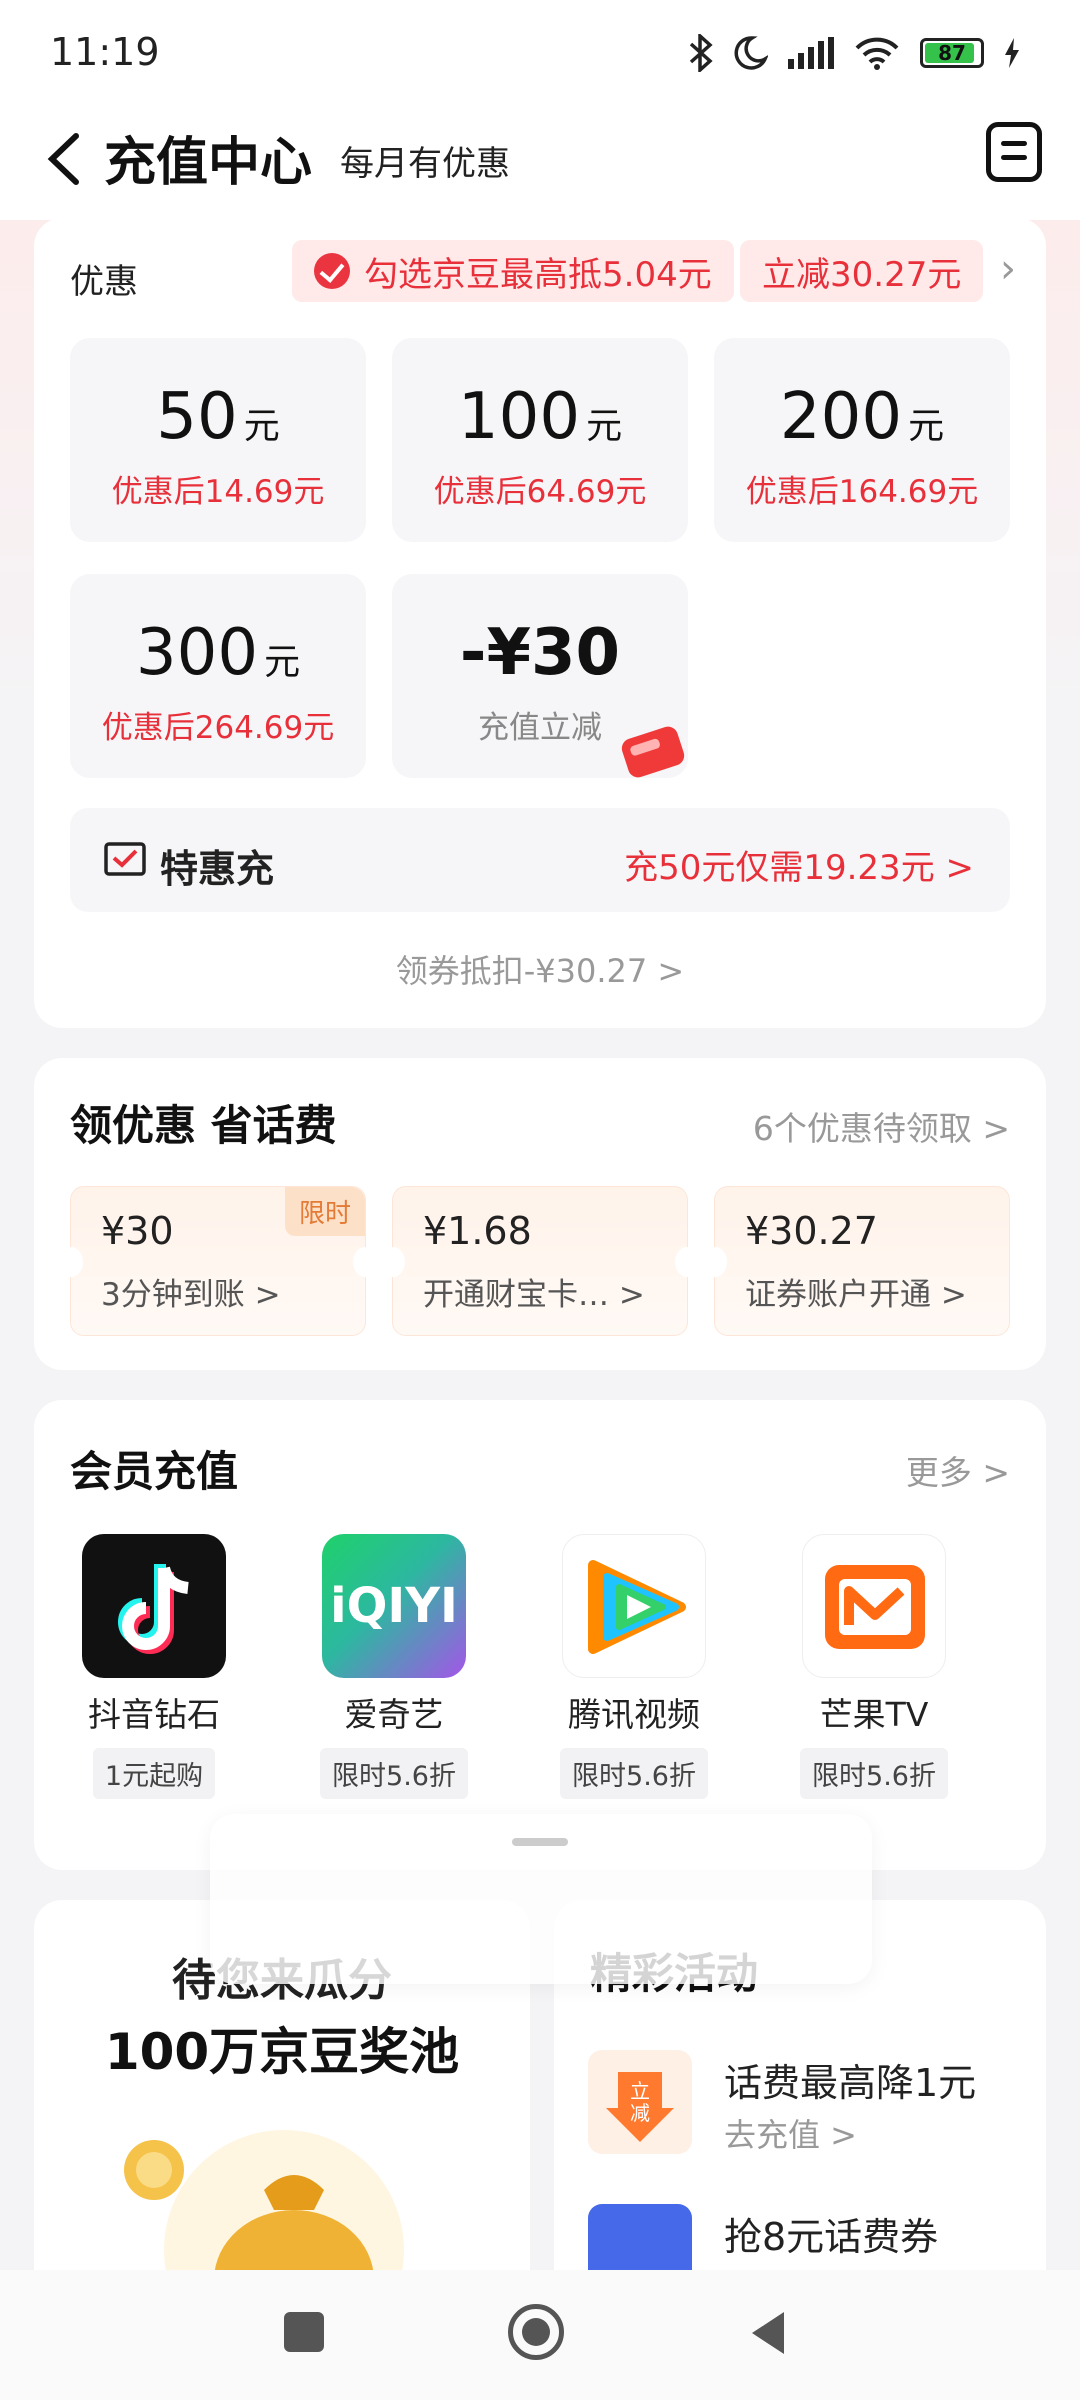 This screenshot has width=1080, height=2400. What do you see at coordinates (282, 2052) in the screenshot?
I see `pool-line-2: 100万京豆奖池` at bounding box center [282, 2052].